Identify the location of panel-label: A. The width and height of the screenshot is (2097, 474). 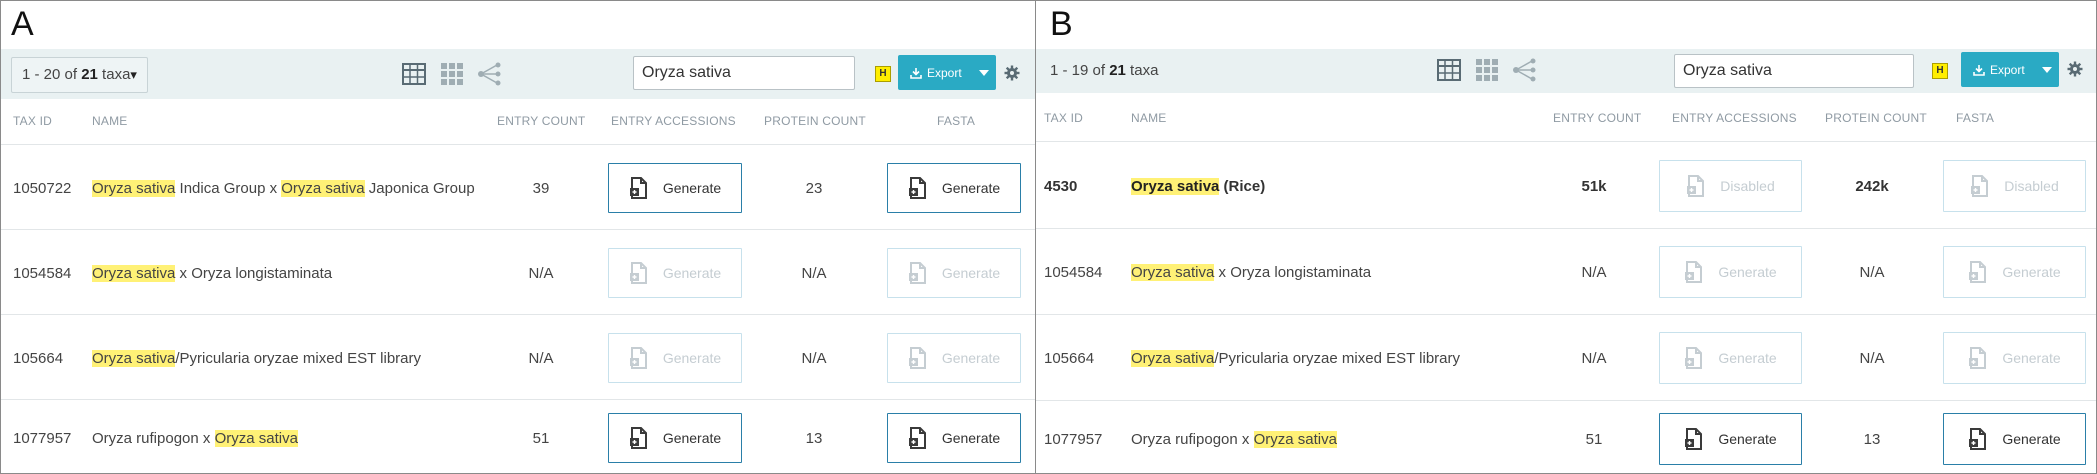
(22, 24).